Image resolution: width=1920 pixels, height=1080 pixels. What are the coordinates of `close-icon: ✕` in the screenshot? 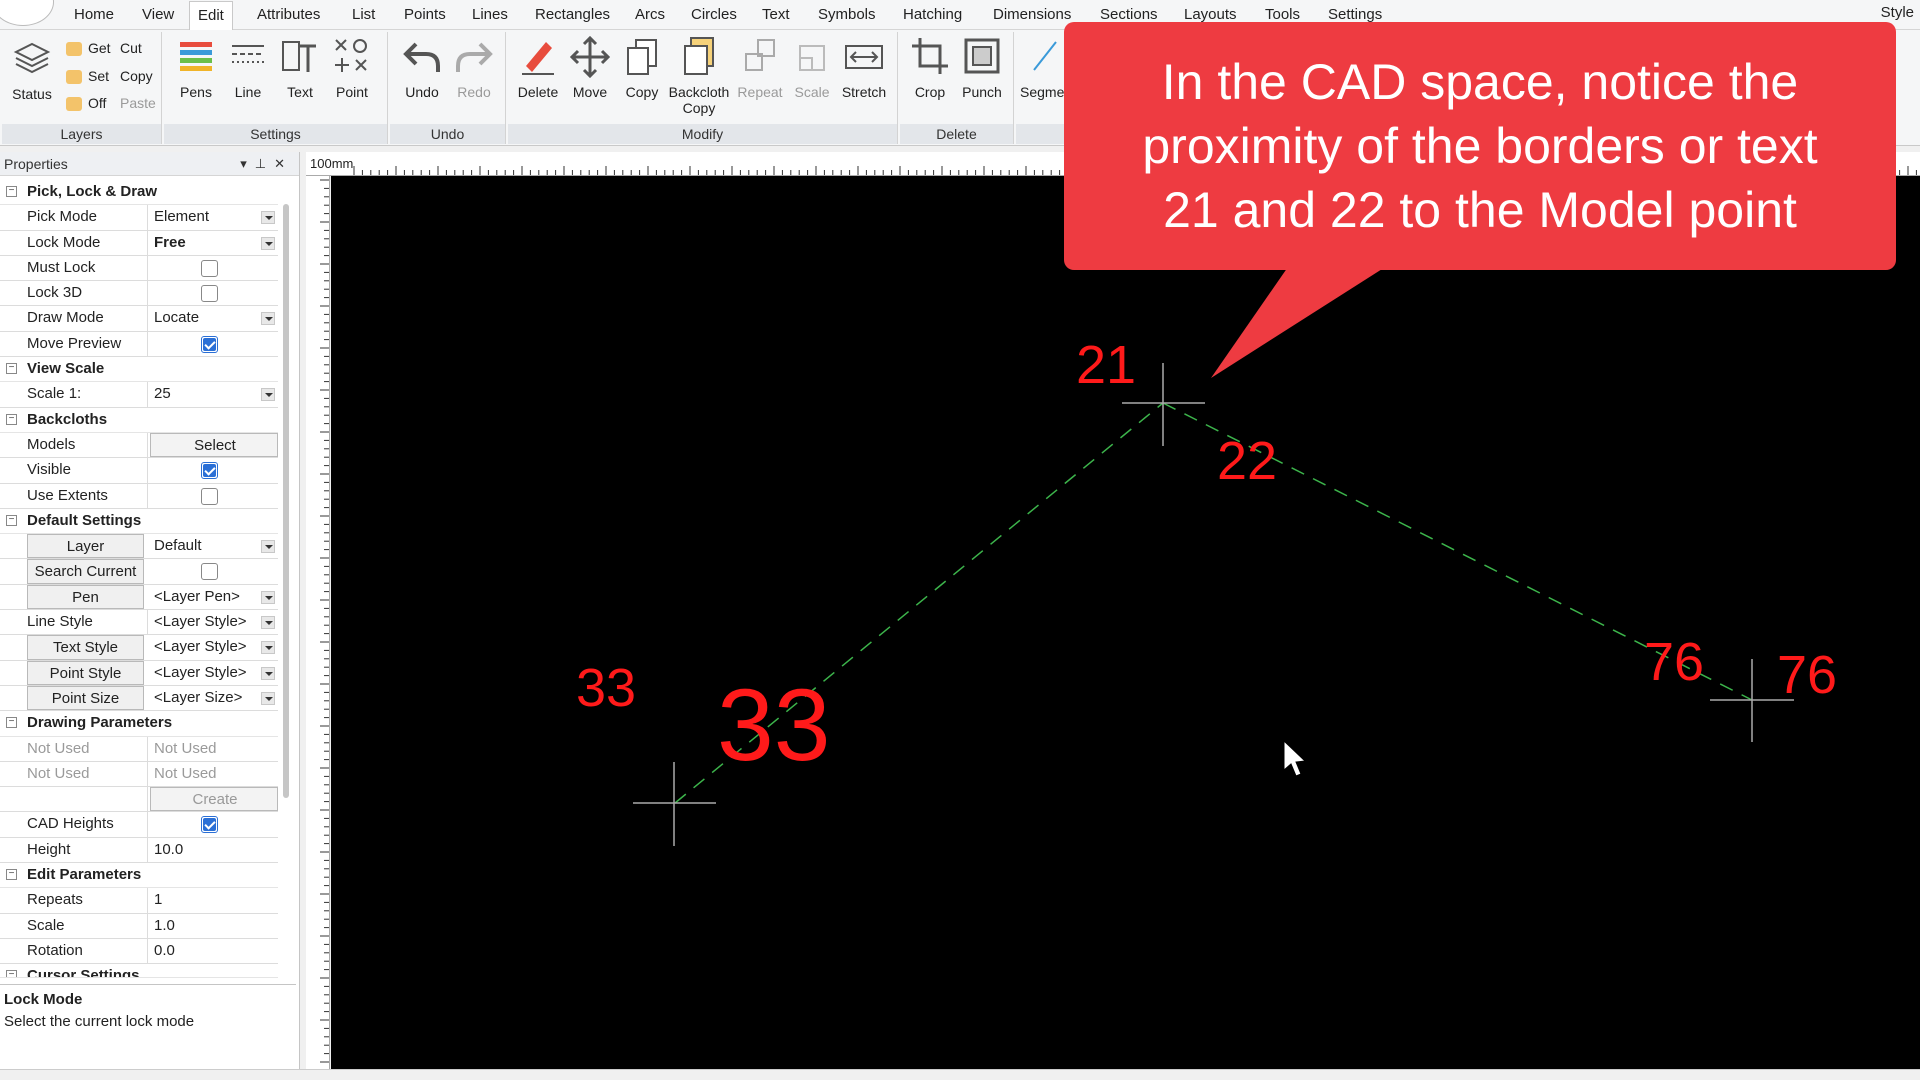 It's located at (283, 163).